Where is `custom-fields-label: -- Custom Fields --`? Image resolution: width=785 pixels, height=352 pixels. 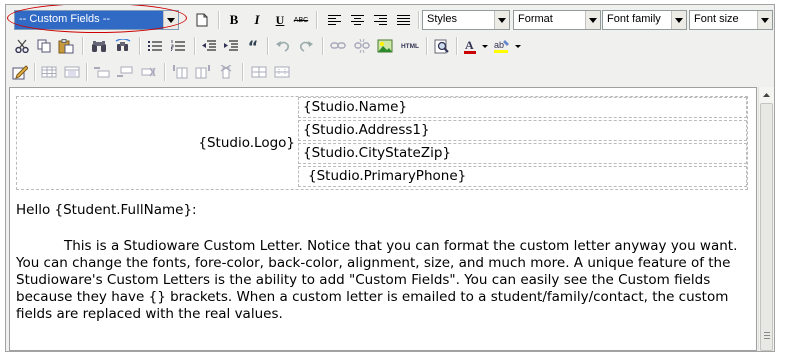 custom-fields-label: -- Custom Fields -- is located at coordinates (65, 19).